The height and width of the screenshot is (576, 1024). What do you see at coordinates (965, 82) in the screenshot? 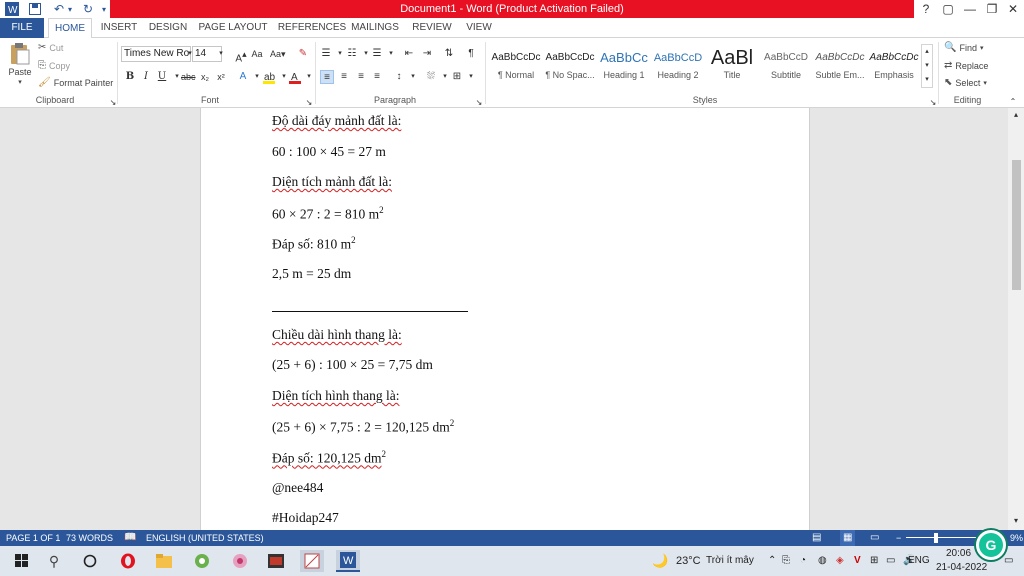
I see `select-button: ⬉ Select ▾` at bounding box center [965, 82].